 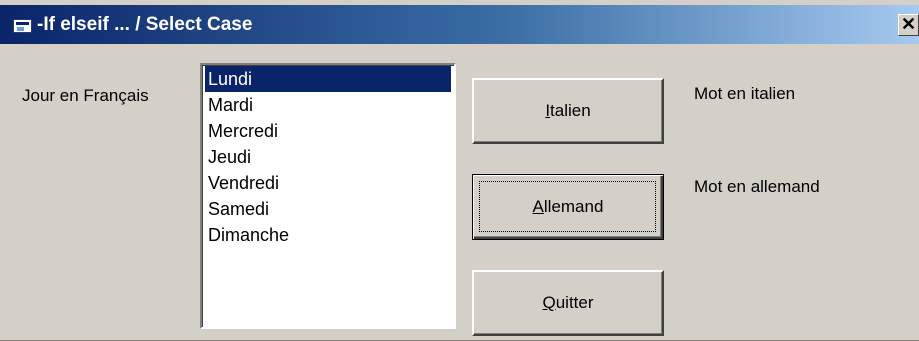 I want to click on quitter-button: Quitter, so click(x=568, y=303).